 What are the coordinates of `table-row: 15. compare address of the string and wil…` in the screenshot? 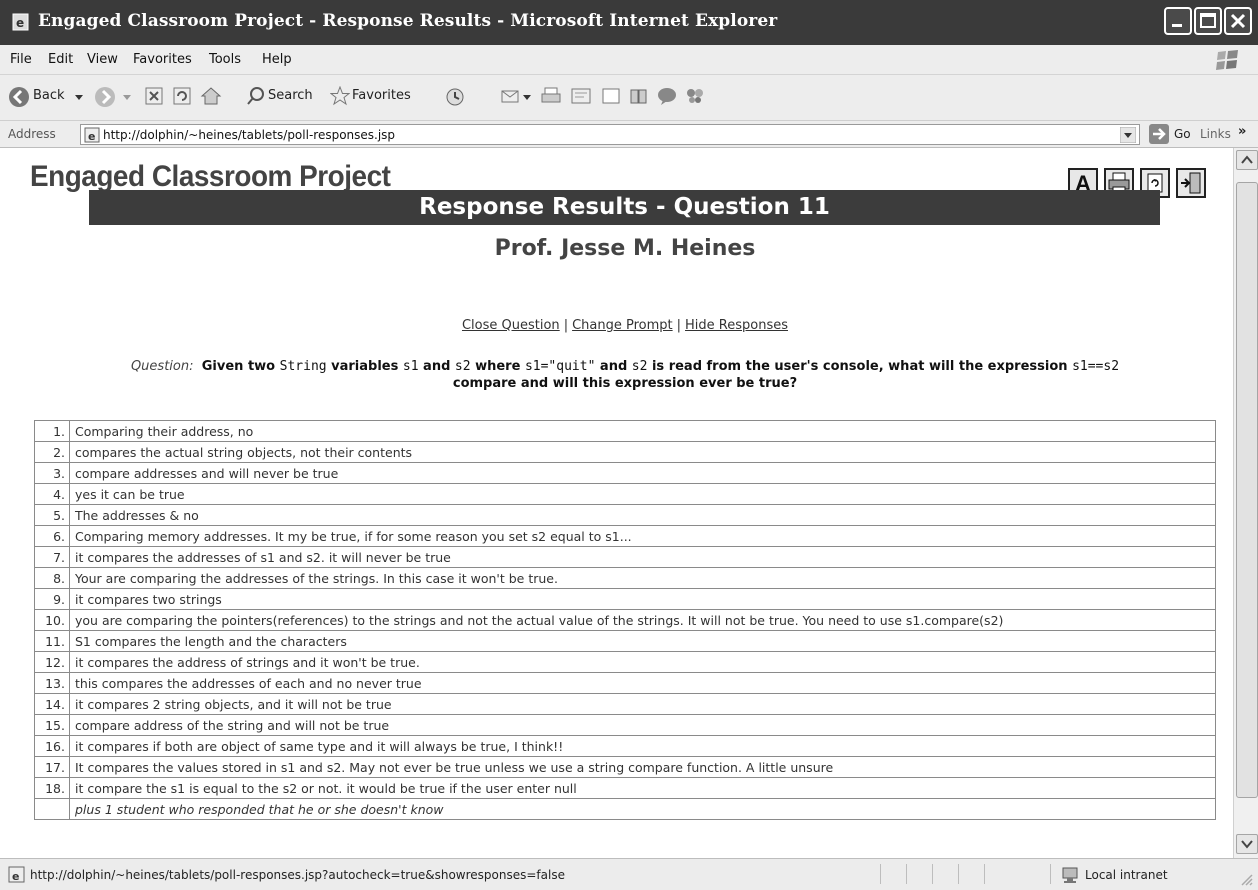 It's located at (625, 725).